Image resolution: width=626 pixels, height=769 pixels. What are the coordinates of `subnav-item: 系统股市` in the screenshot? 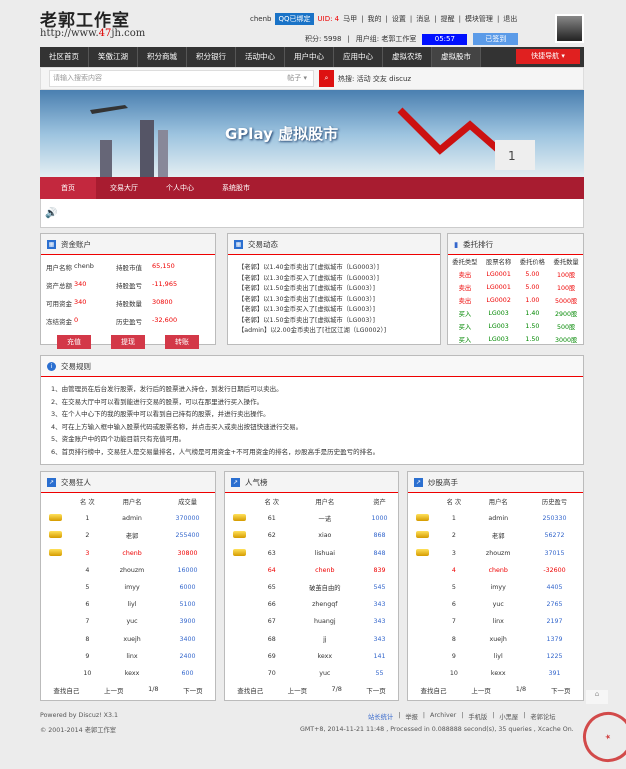 It's located at (236, 188).